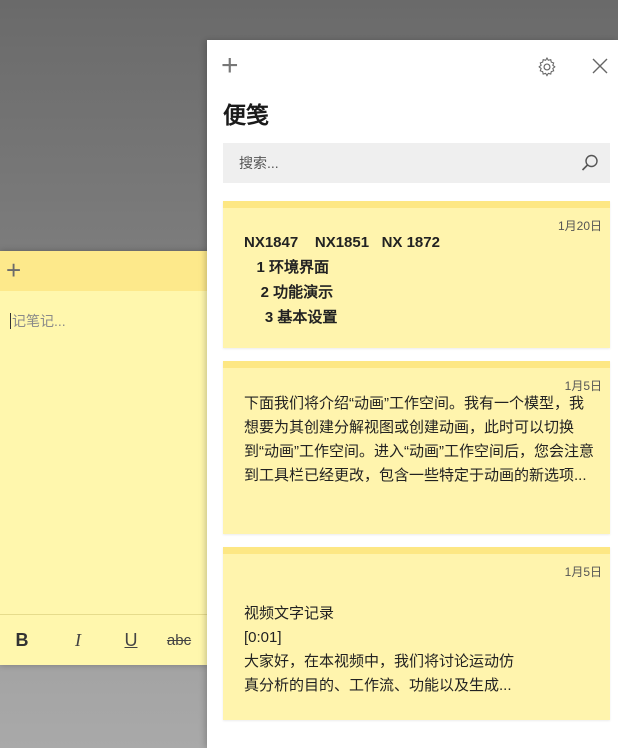  What do you see at coordinates (547, 67) in the screenshot?
I see `gear-icon` at bounding box center [547, 67].